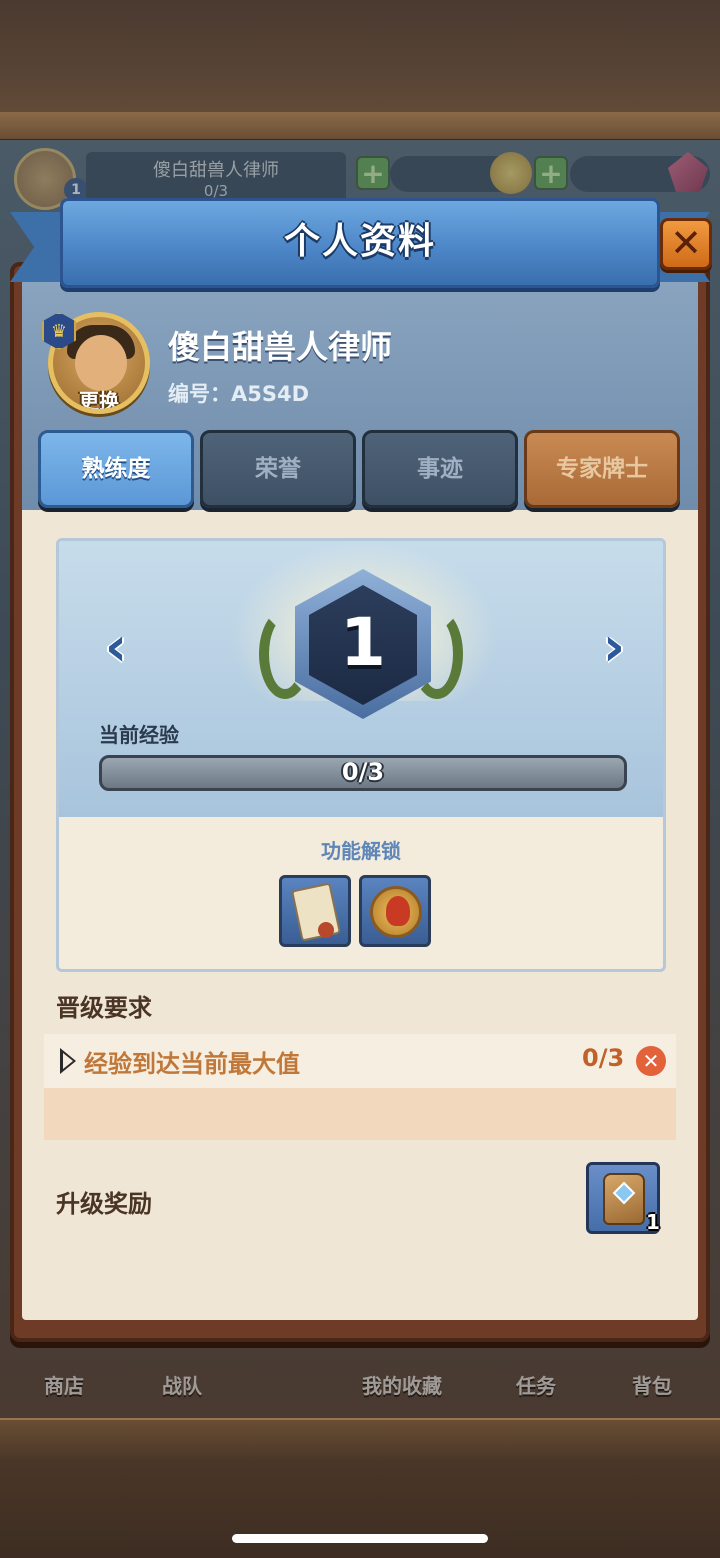 This screenshot has height=1558, width=720. What do you see at coordinates (104, 1204) in the screenshot?
I see `upgrade-rewards-title: 升级奖励` at bounding box center [104, 1204].